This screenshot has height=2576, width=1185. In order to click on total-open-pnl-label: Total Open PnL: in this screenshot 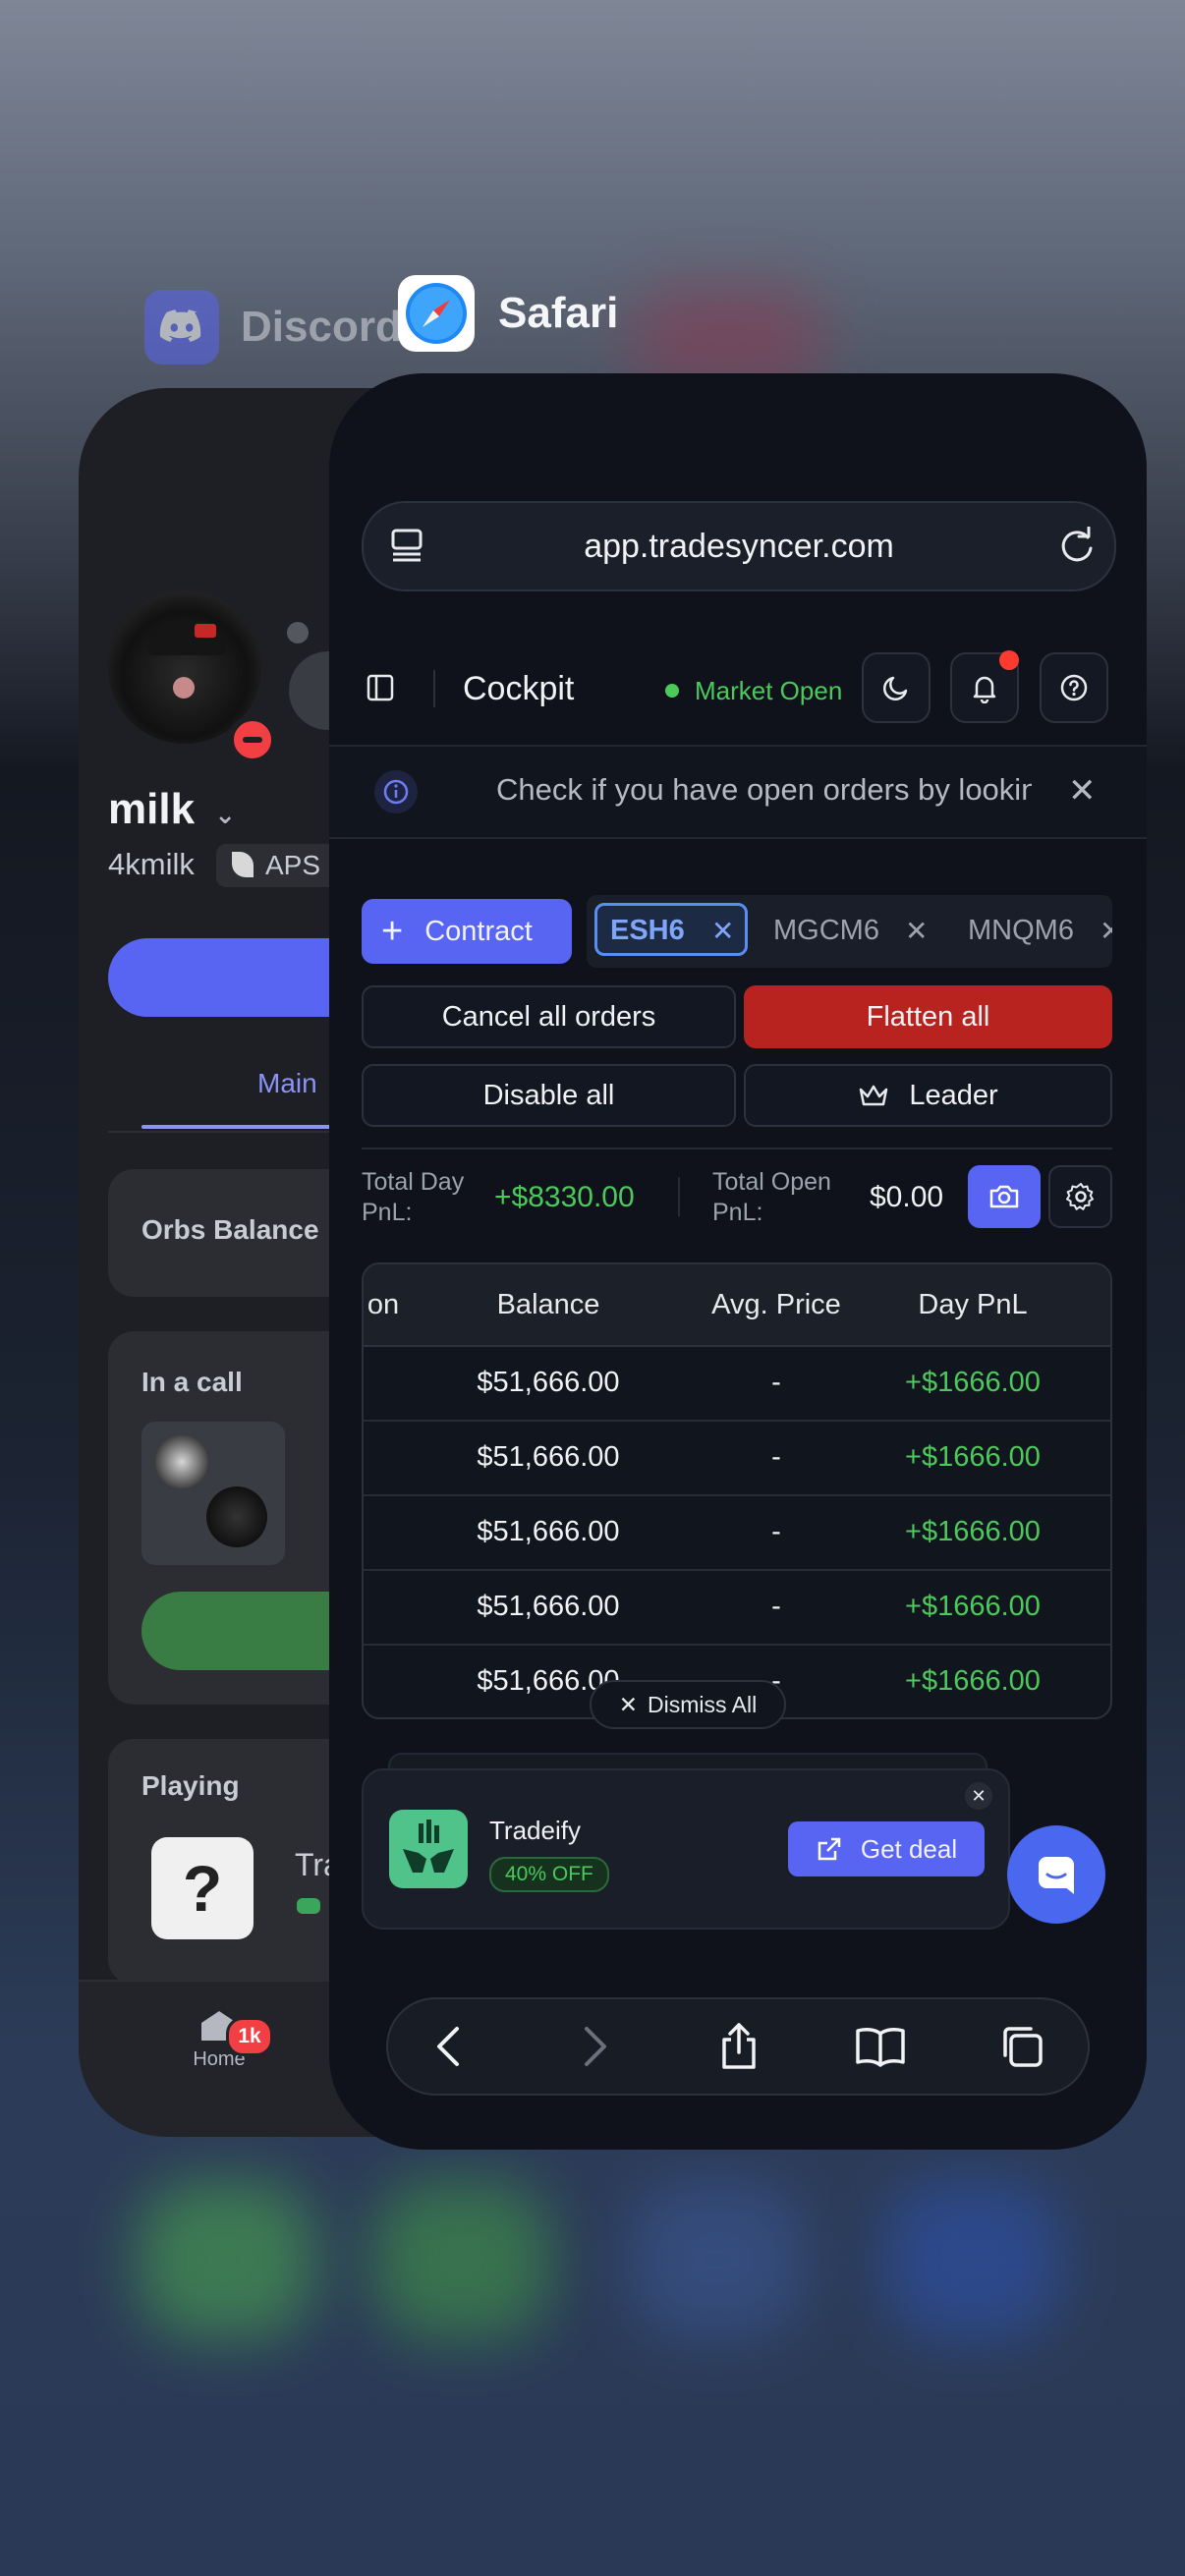, I will do `click(772, 1197)`.